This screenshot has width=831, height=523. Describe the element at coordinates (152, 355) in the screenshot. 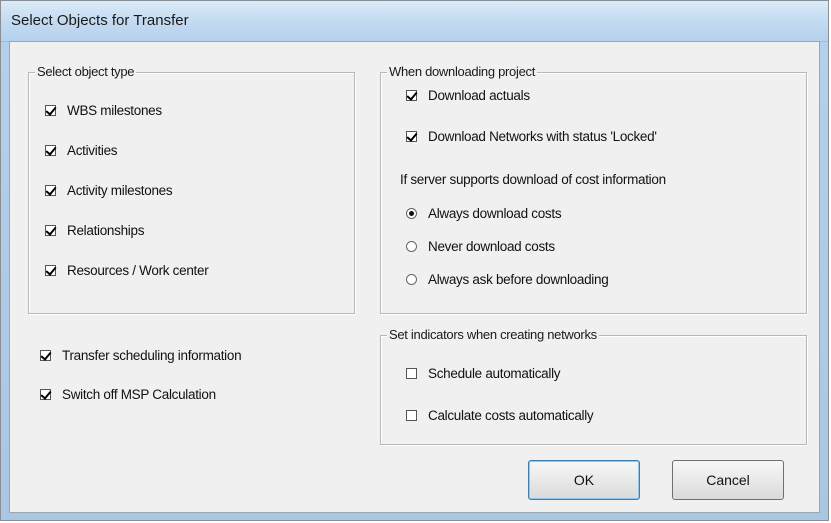

I see `checkbox-label: Transfer scheduling information` at that location.